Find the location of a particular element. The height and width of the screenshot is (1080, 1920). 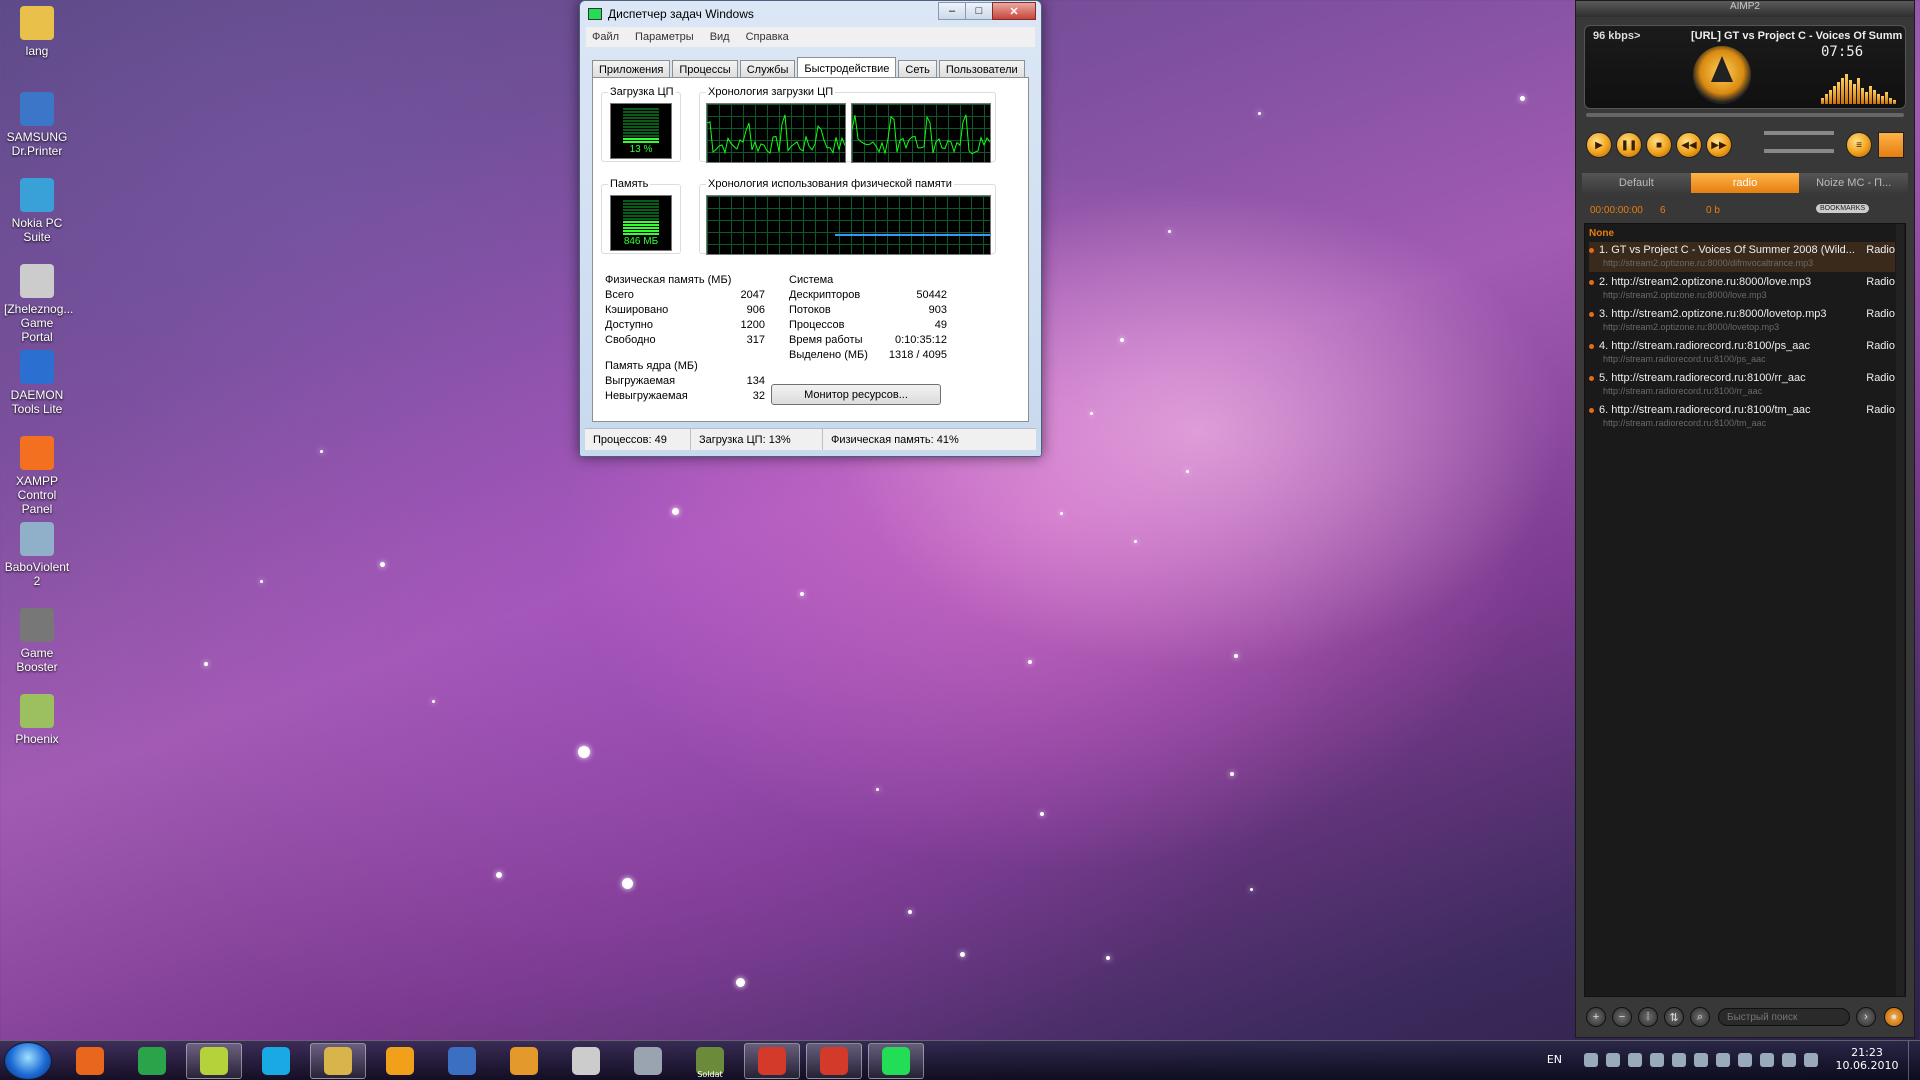

row-label: Всего is located at coordinates (619, 295).